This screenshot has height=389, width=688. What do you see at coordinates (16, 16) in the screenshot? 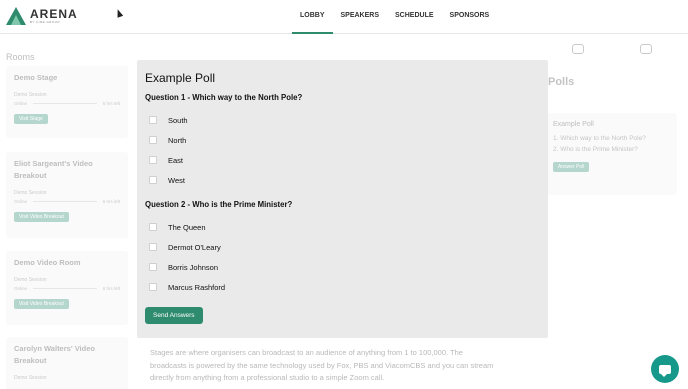
I see `arena-logo-icon` at bounding box center [16, 16].